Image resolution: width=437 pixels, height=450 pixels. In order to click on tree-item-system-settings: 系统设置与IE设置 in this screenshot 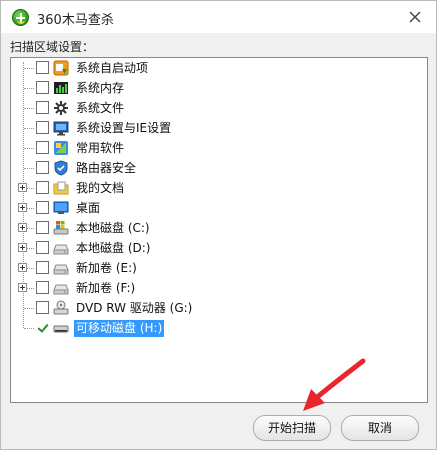, I will do `click(211, 128)`.